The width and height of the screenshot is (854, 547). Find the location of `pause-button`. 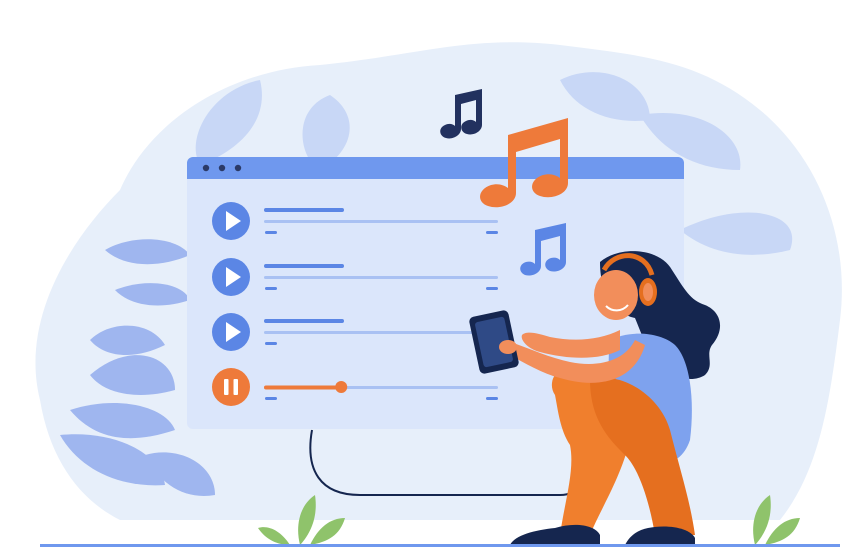

pause-button is located at coordinates (231, 387).